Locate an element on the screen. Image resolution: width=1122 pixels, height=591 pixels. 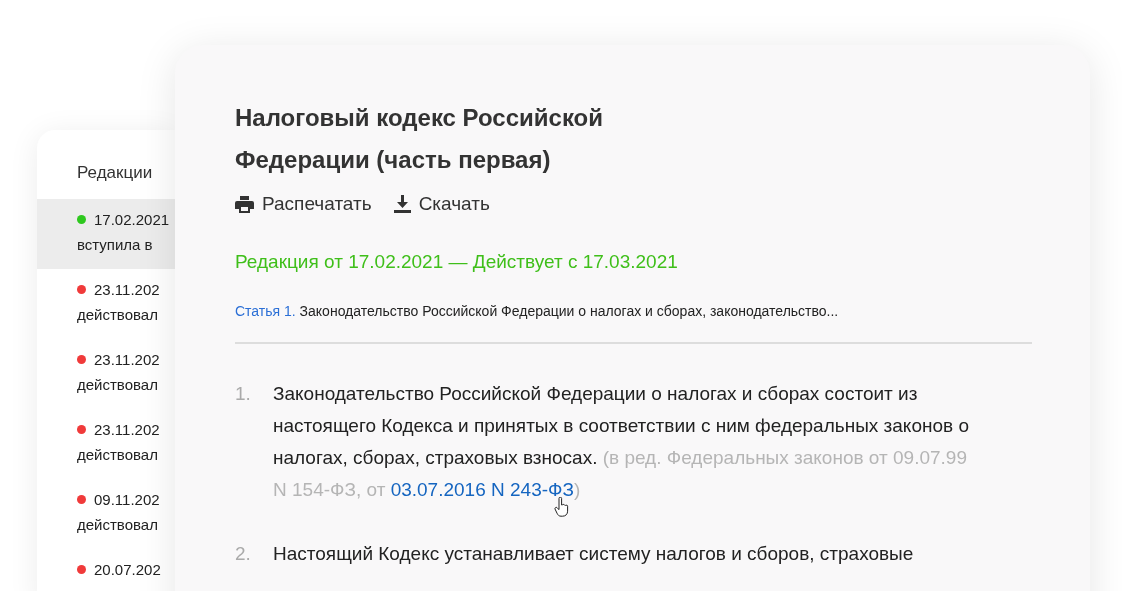
edition-date: 09.11.202 is located at coordinates (127, 499).